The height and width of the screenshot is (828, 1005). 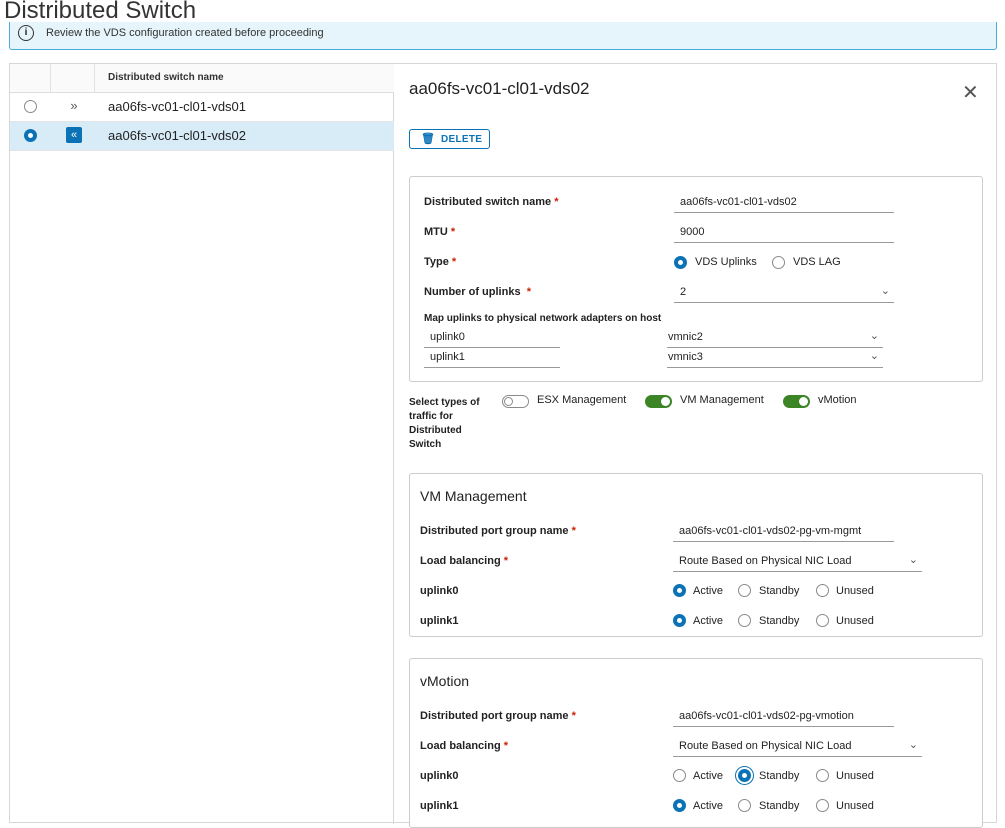 What do you see at coordinates (440, 232) in the screenshot?
I see `mtu-label: MTU *` at bounding box center [440, 232].